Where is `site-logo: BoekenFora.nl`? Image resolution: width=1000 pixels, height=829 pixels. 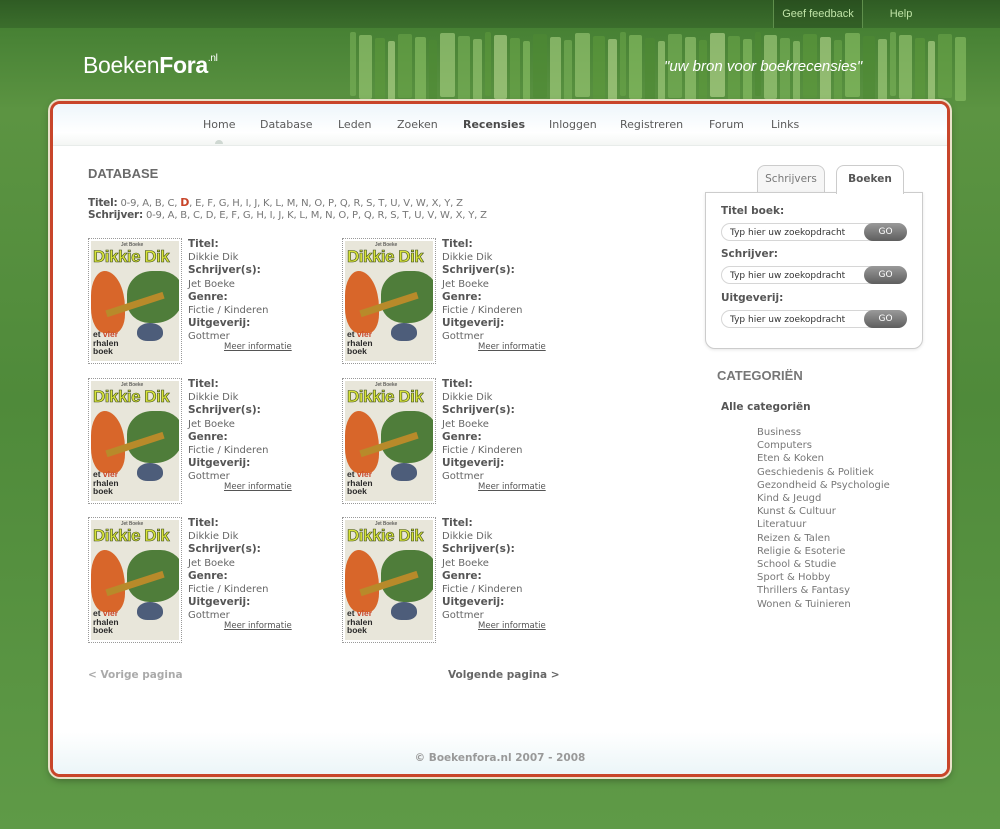
site-logo: BoekenFora.nl is located at coordinates (150, 65).